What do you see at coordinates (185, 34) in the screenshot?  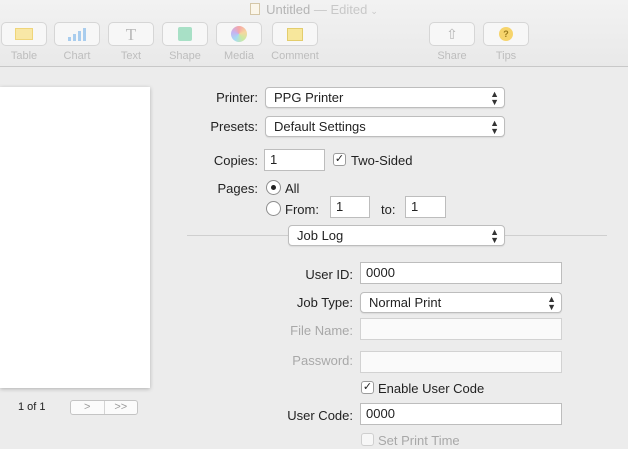 I see `shape-icon` at bounding box center [185, 34].